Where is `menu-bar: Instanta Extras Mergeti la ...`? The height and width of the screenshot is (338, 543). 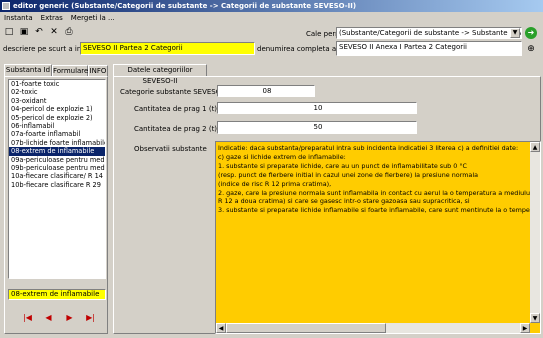 menu-bar: Instanta Extras Mergeti la ... is located at coordinates (271, 18).